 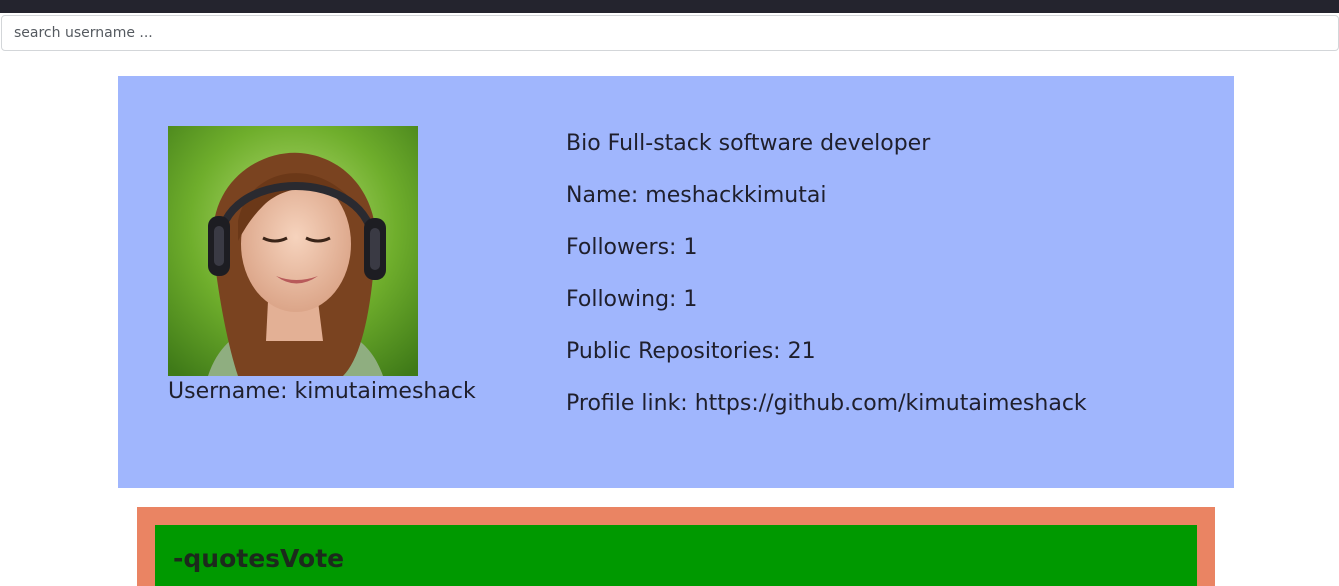 What do you see at coordinates (748, 143) in the screenshot?
I see `bio-text: Bio Full-stack software developer` at bounding box center [748, 143].